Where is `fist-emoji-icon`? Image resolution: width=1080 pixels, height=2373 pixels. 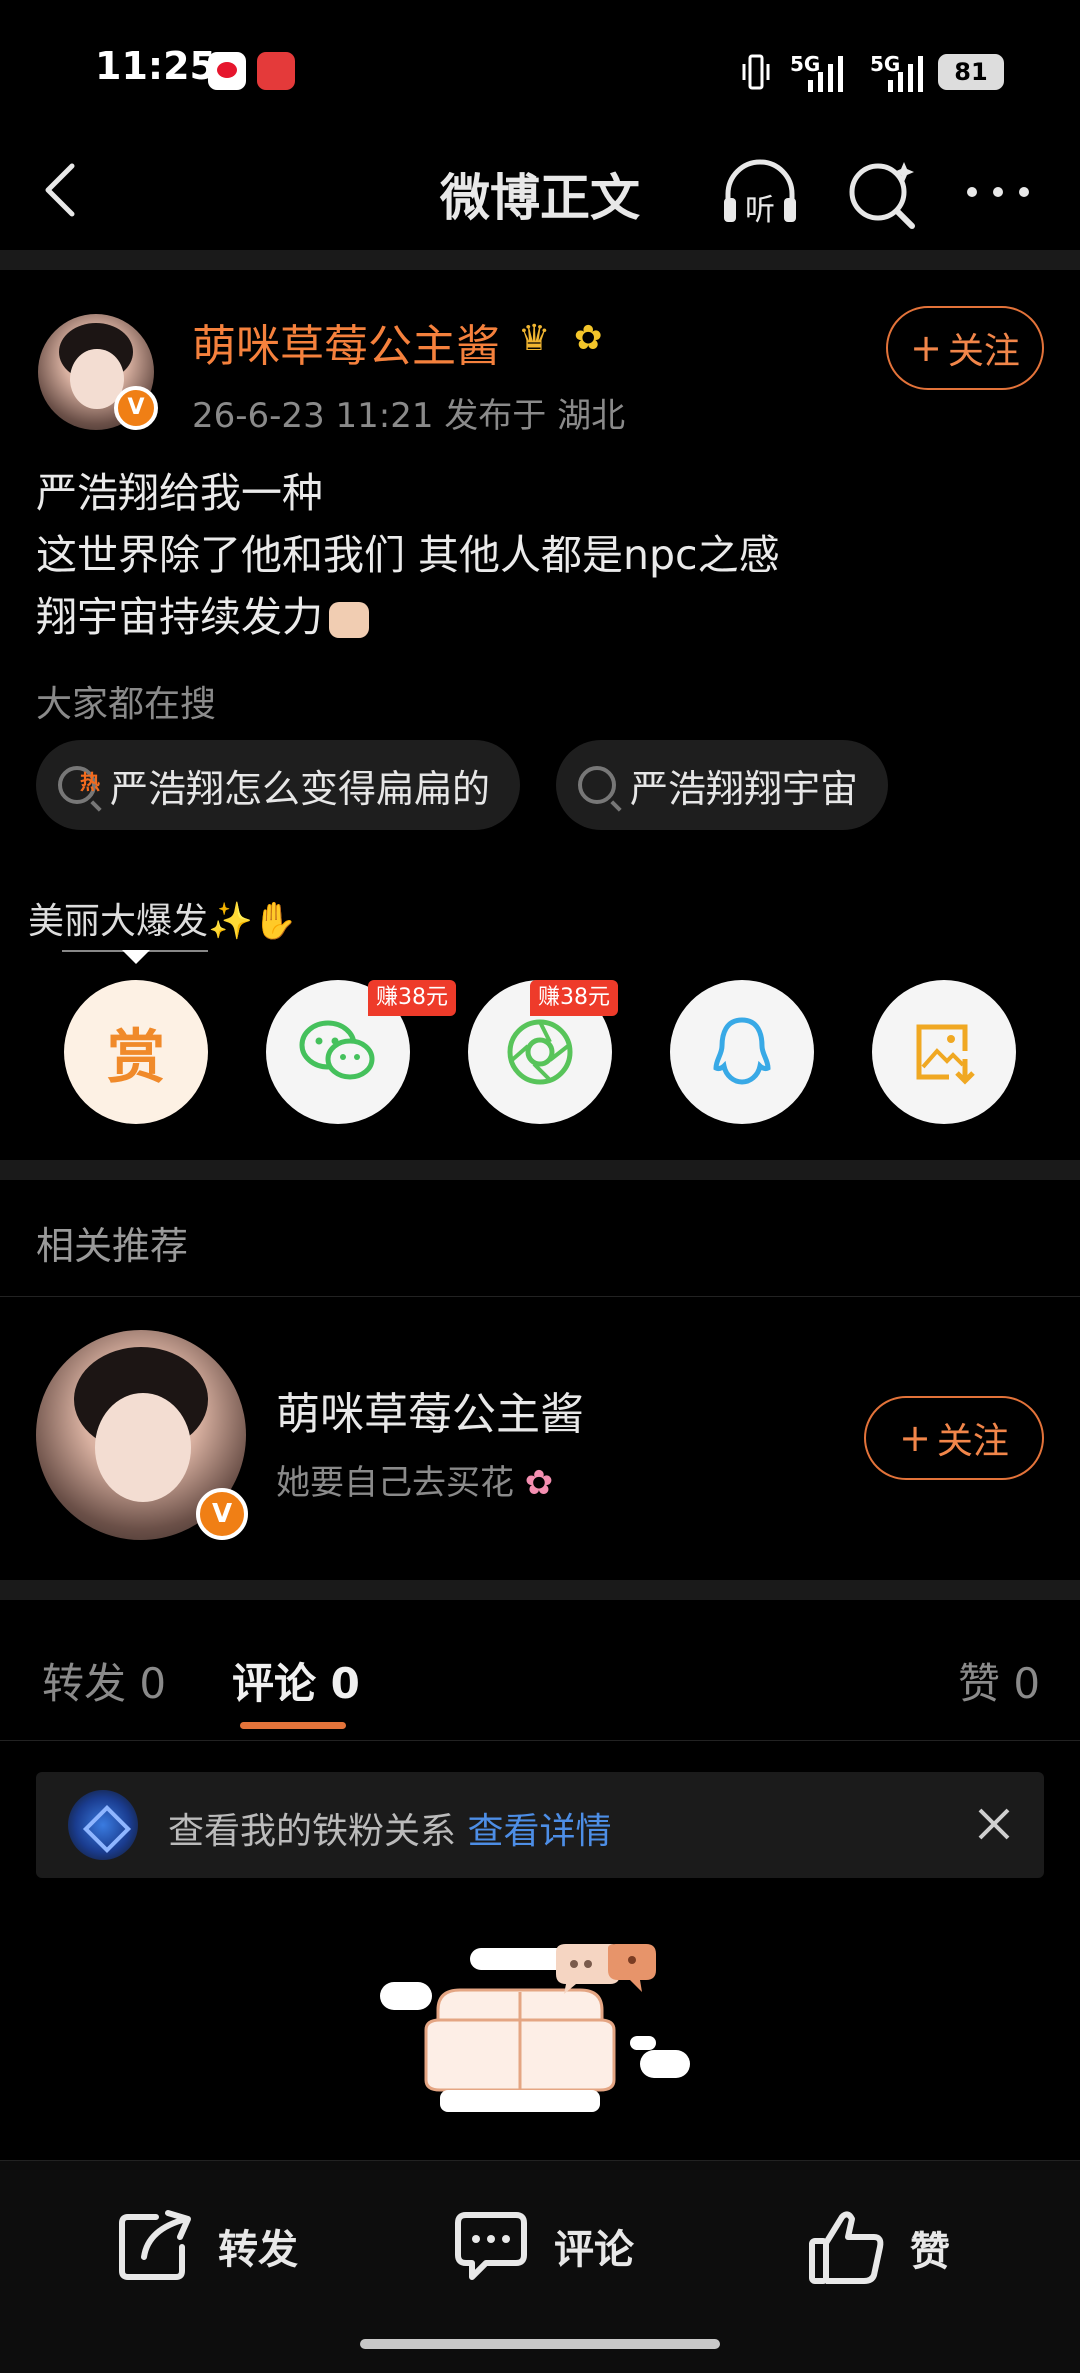
fist-emoji-icon is located at coordinates (349, 620).